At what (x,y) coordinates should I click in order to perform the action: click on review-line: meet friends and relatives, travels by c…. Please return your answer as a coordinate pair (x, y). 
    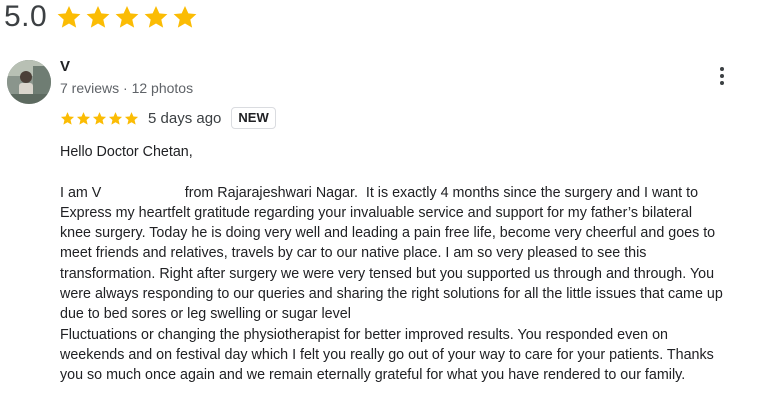
    Looking at the image, I should click on (353, 253).